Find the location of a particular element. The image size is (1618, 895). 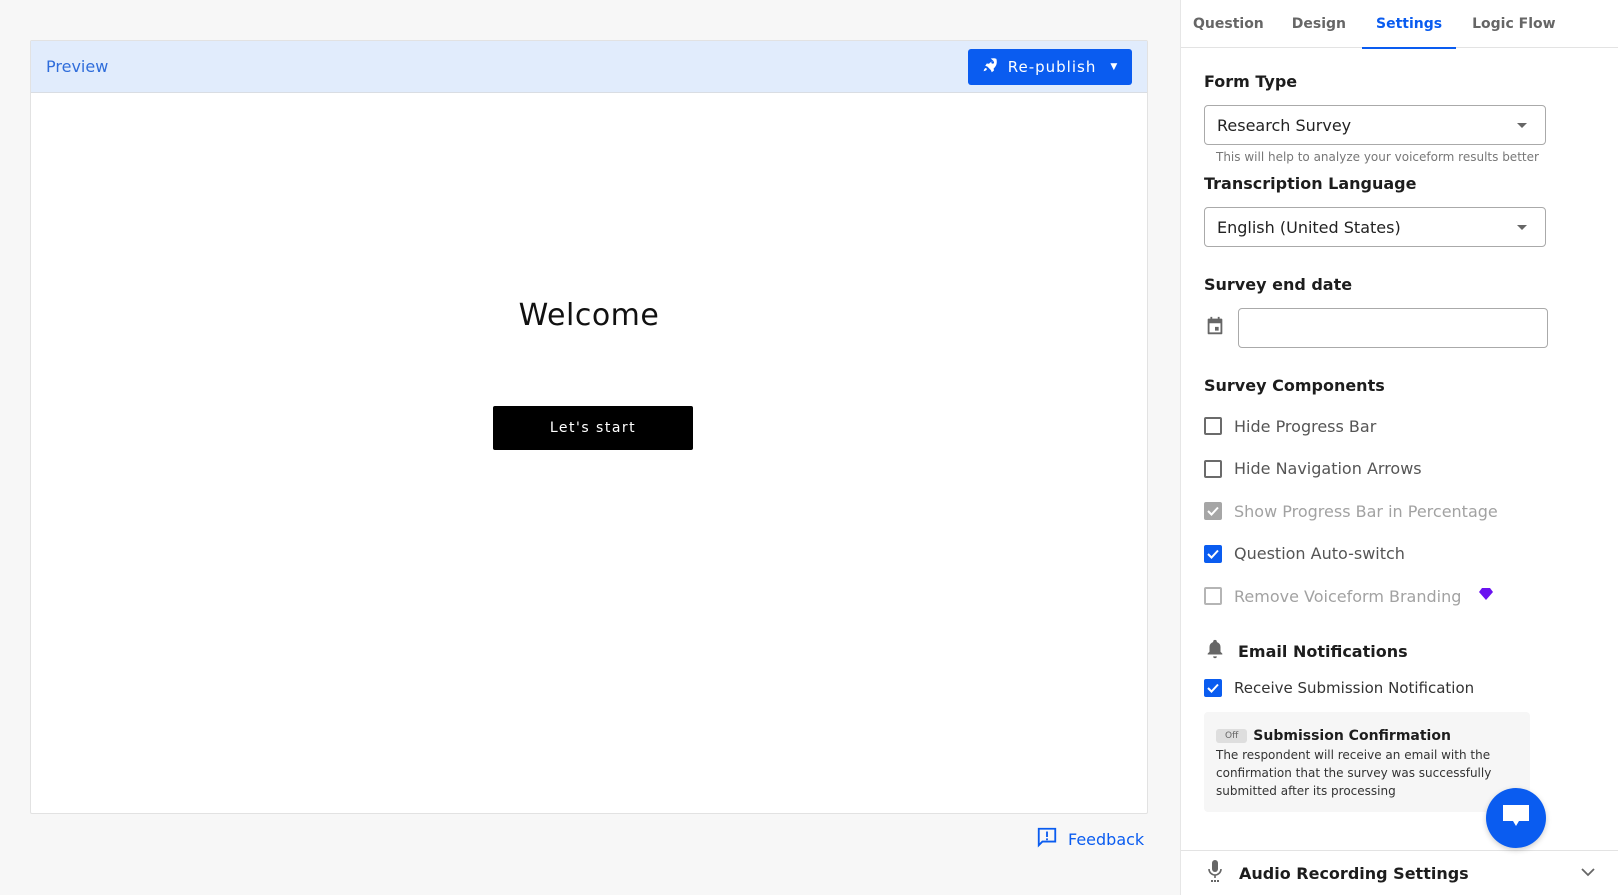

hide-progress-bar-label: Hide Progress Bar is located at coordinates (1305, 426).